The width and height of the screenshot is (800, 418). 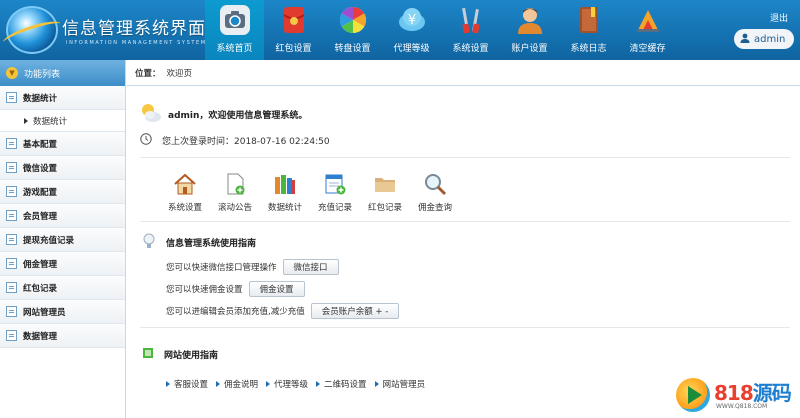 I want to click on quick-system-settings: 系统设置, so click(x=185, y=192).